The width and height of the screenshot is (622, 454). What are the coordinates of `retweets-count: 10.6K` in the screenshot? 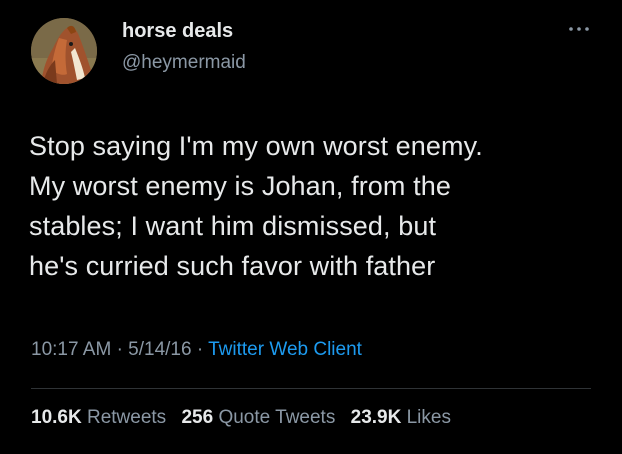 It's located at (56, 417).